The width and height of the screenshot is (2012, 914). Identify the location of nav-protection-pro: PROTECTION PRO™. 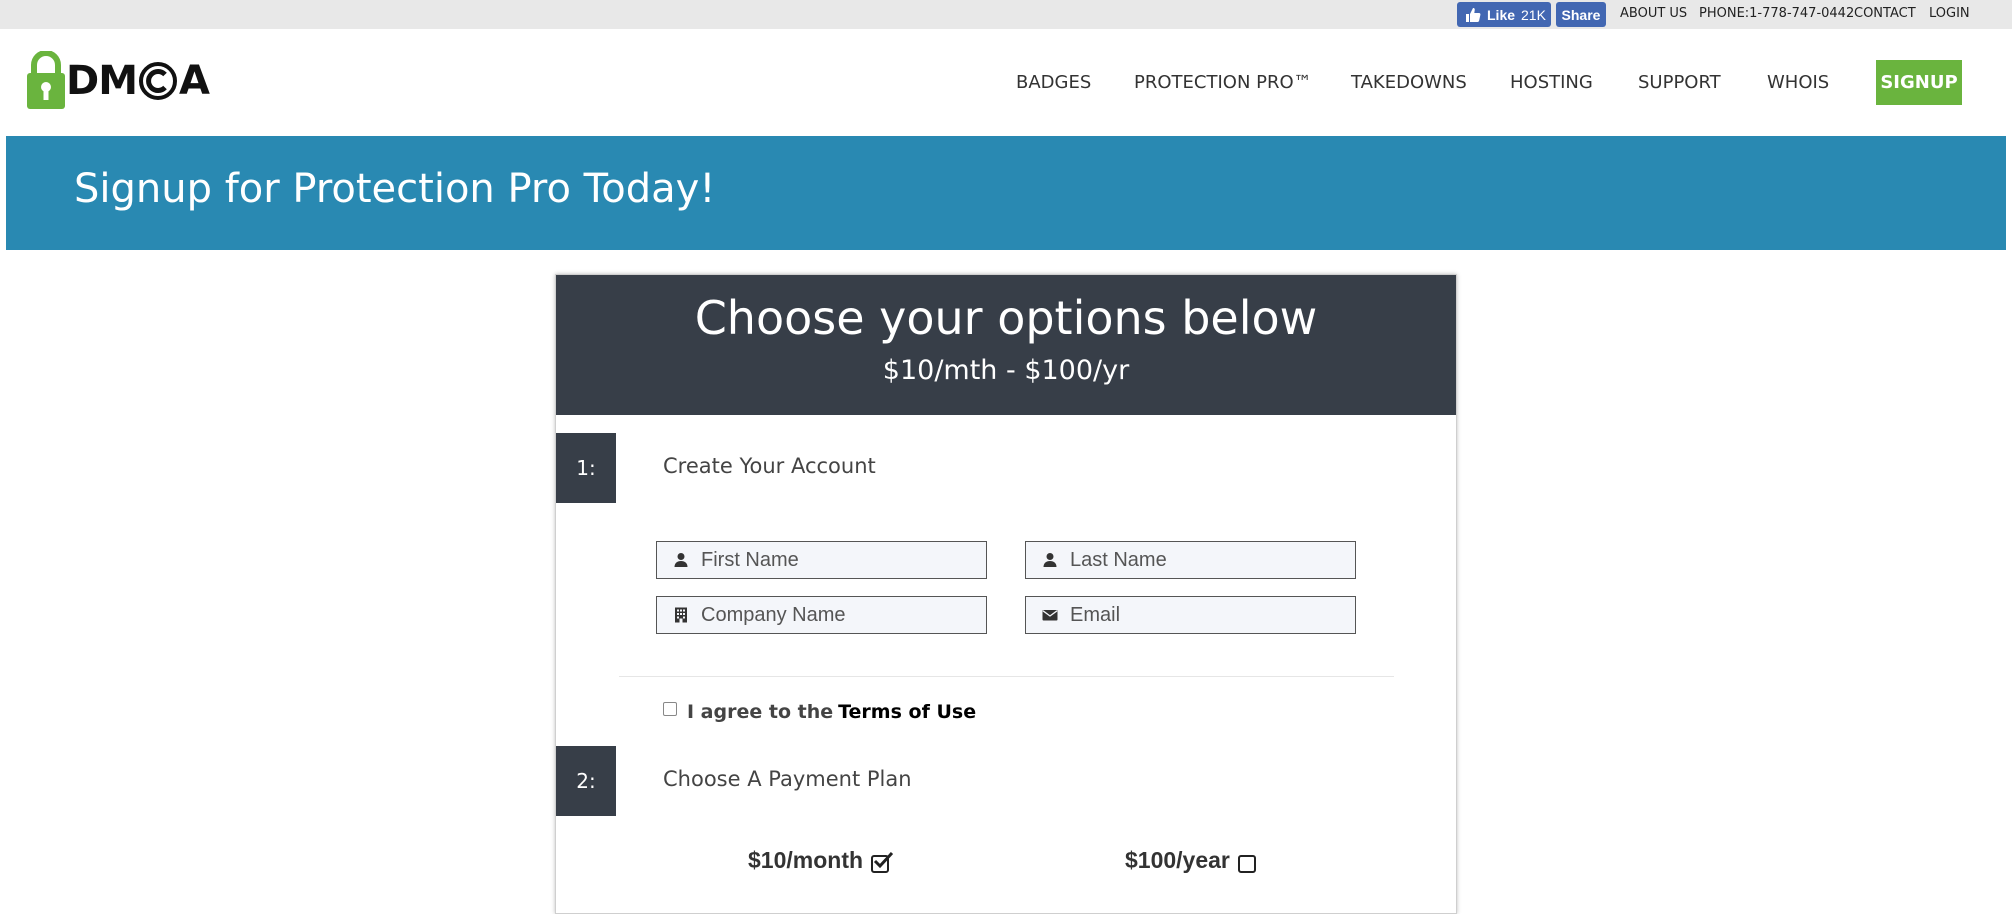
(1223, 82).